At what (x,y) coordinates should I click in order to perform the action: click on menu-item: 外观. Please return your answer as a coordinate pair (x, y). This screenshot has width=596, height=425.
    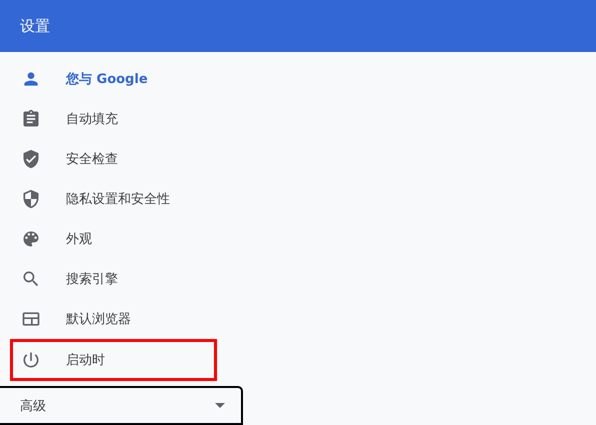
    Looking at the image, I should click on (298, 239).